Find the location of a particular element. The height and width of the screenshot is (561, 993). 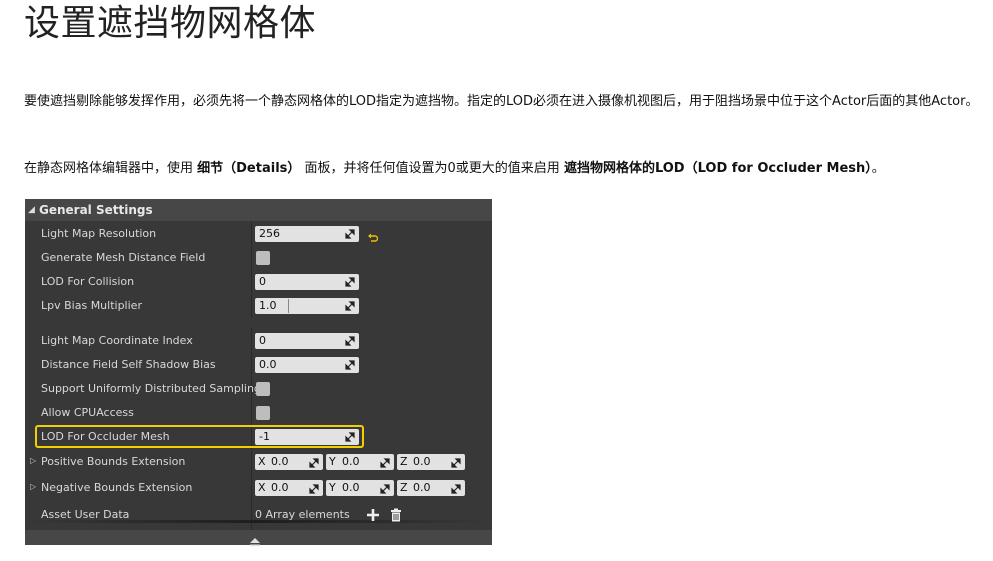

add-element-icon is located at coordinates (373, 514).